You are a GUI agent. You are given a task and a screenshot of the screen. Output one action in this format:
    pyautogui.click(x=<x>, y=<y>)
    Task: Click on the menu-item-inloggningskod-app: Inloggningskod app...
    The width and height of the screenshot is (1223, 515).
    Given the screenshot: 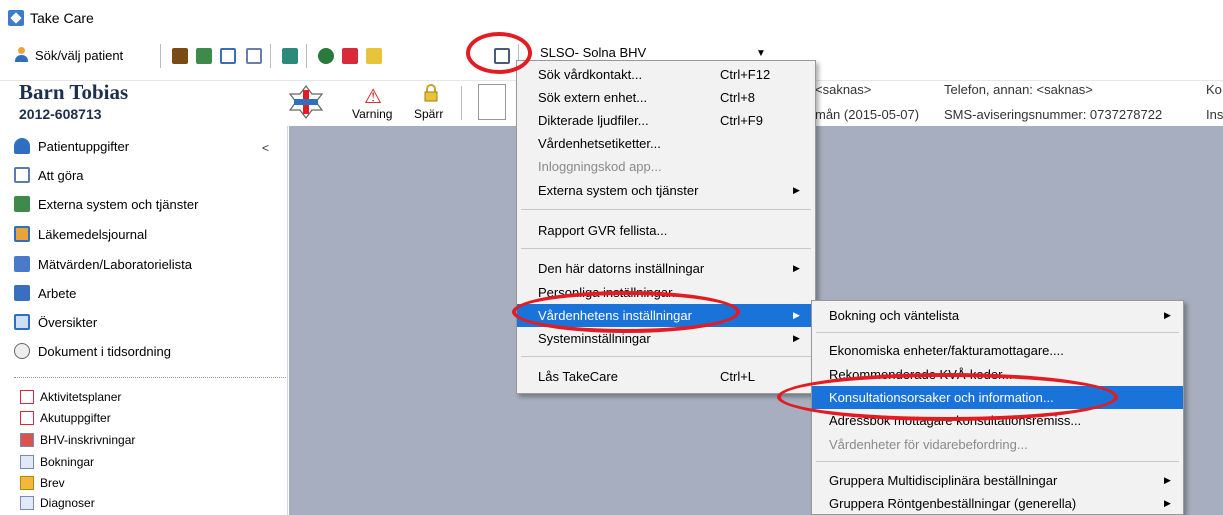 What is the action you would take?
    pyautogui.click(x=666, y=166)
    